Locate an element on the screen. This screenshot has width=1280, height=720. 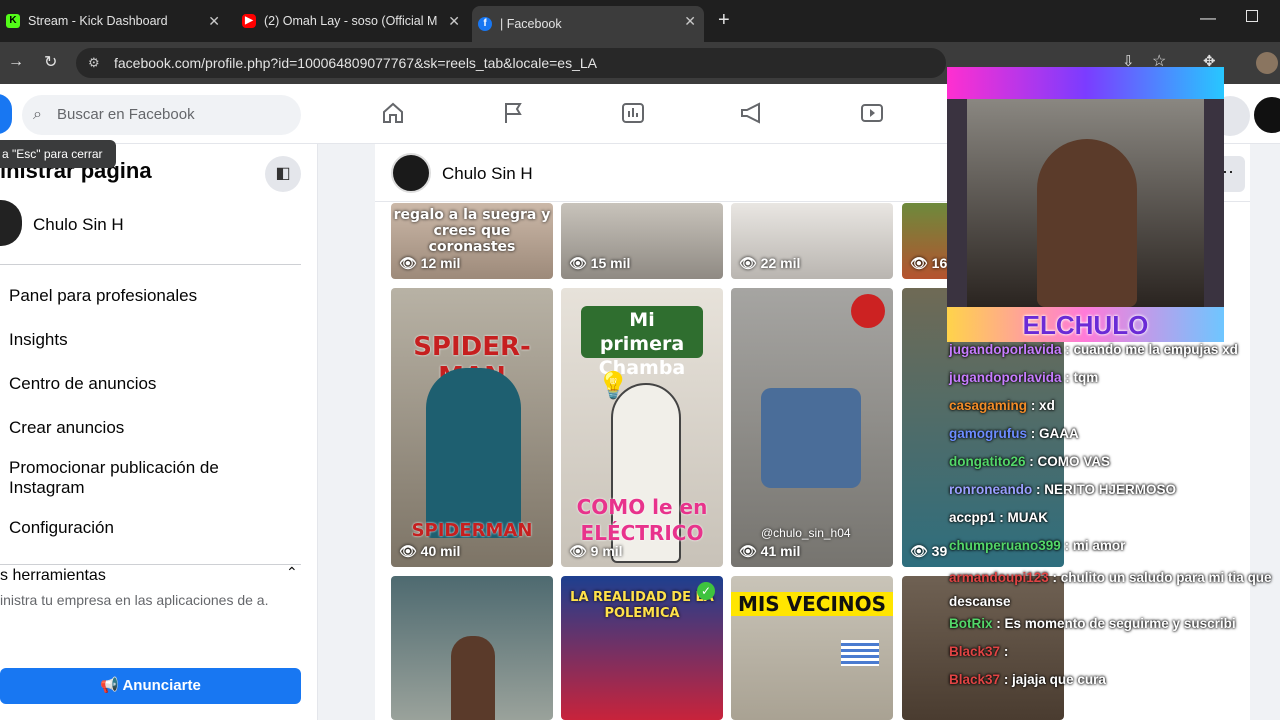
chat-text: : jajaja que cura is located at coordinates (1054, 679).